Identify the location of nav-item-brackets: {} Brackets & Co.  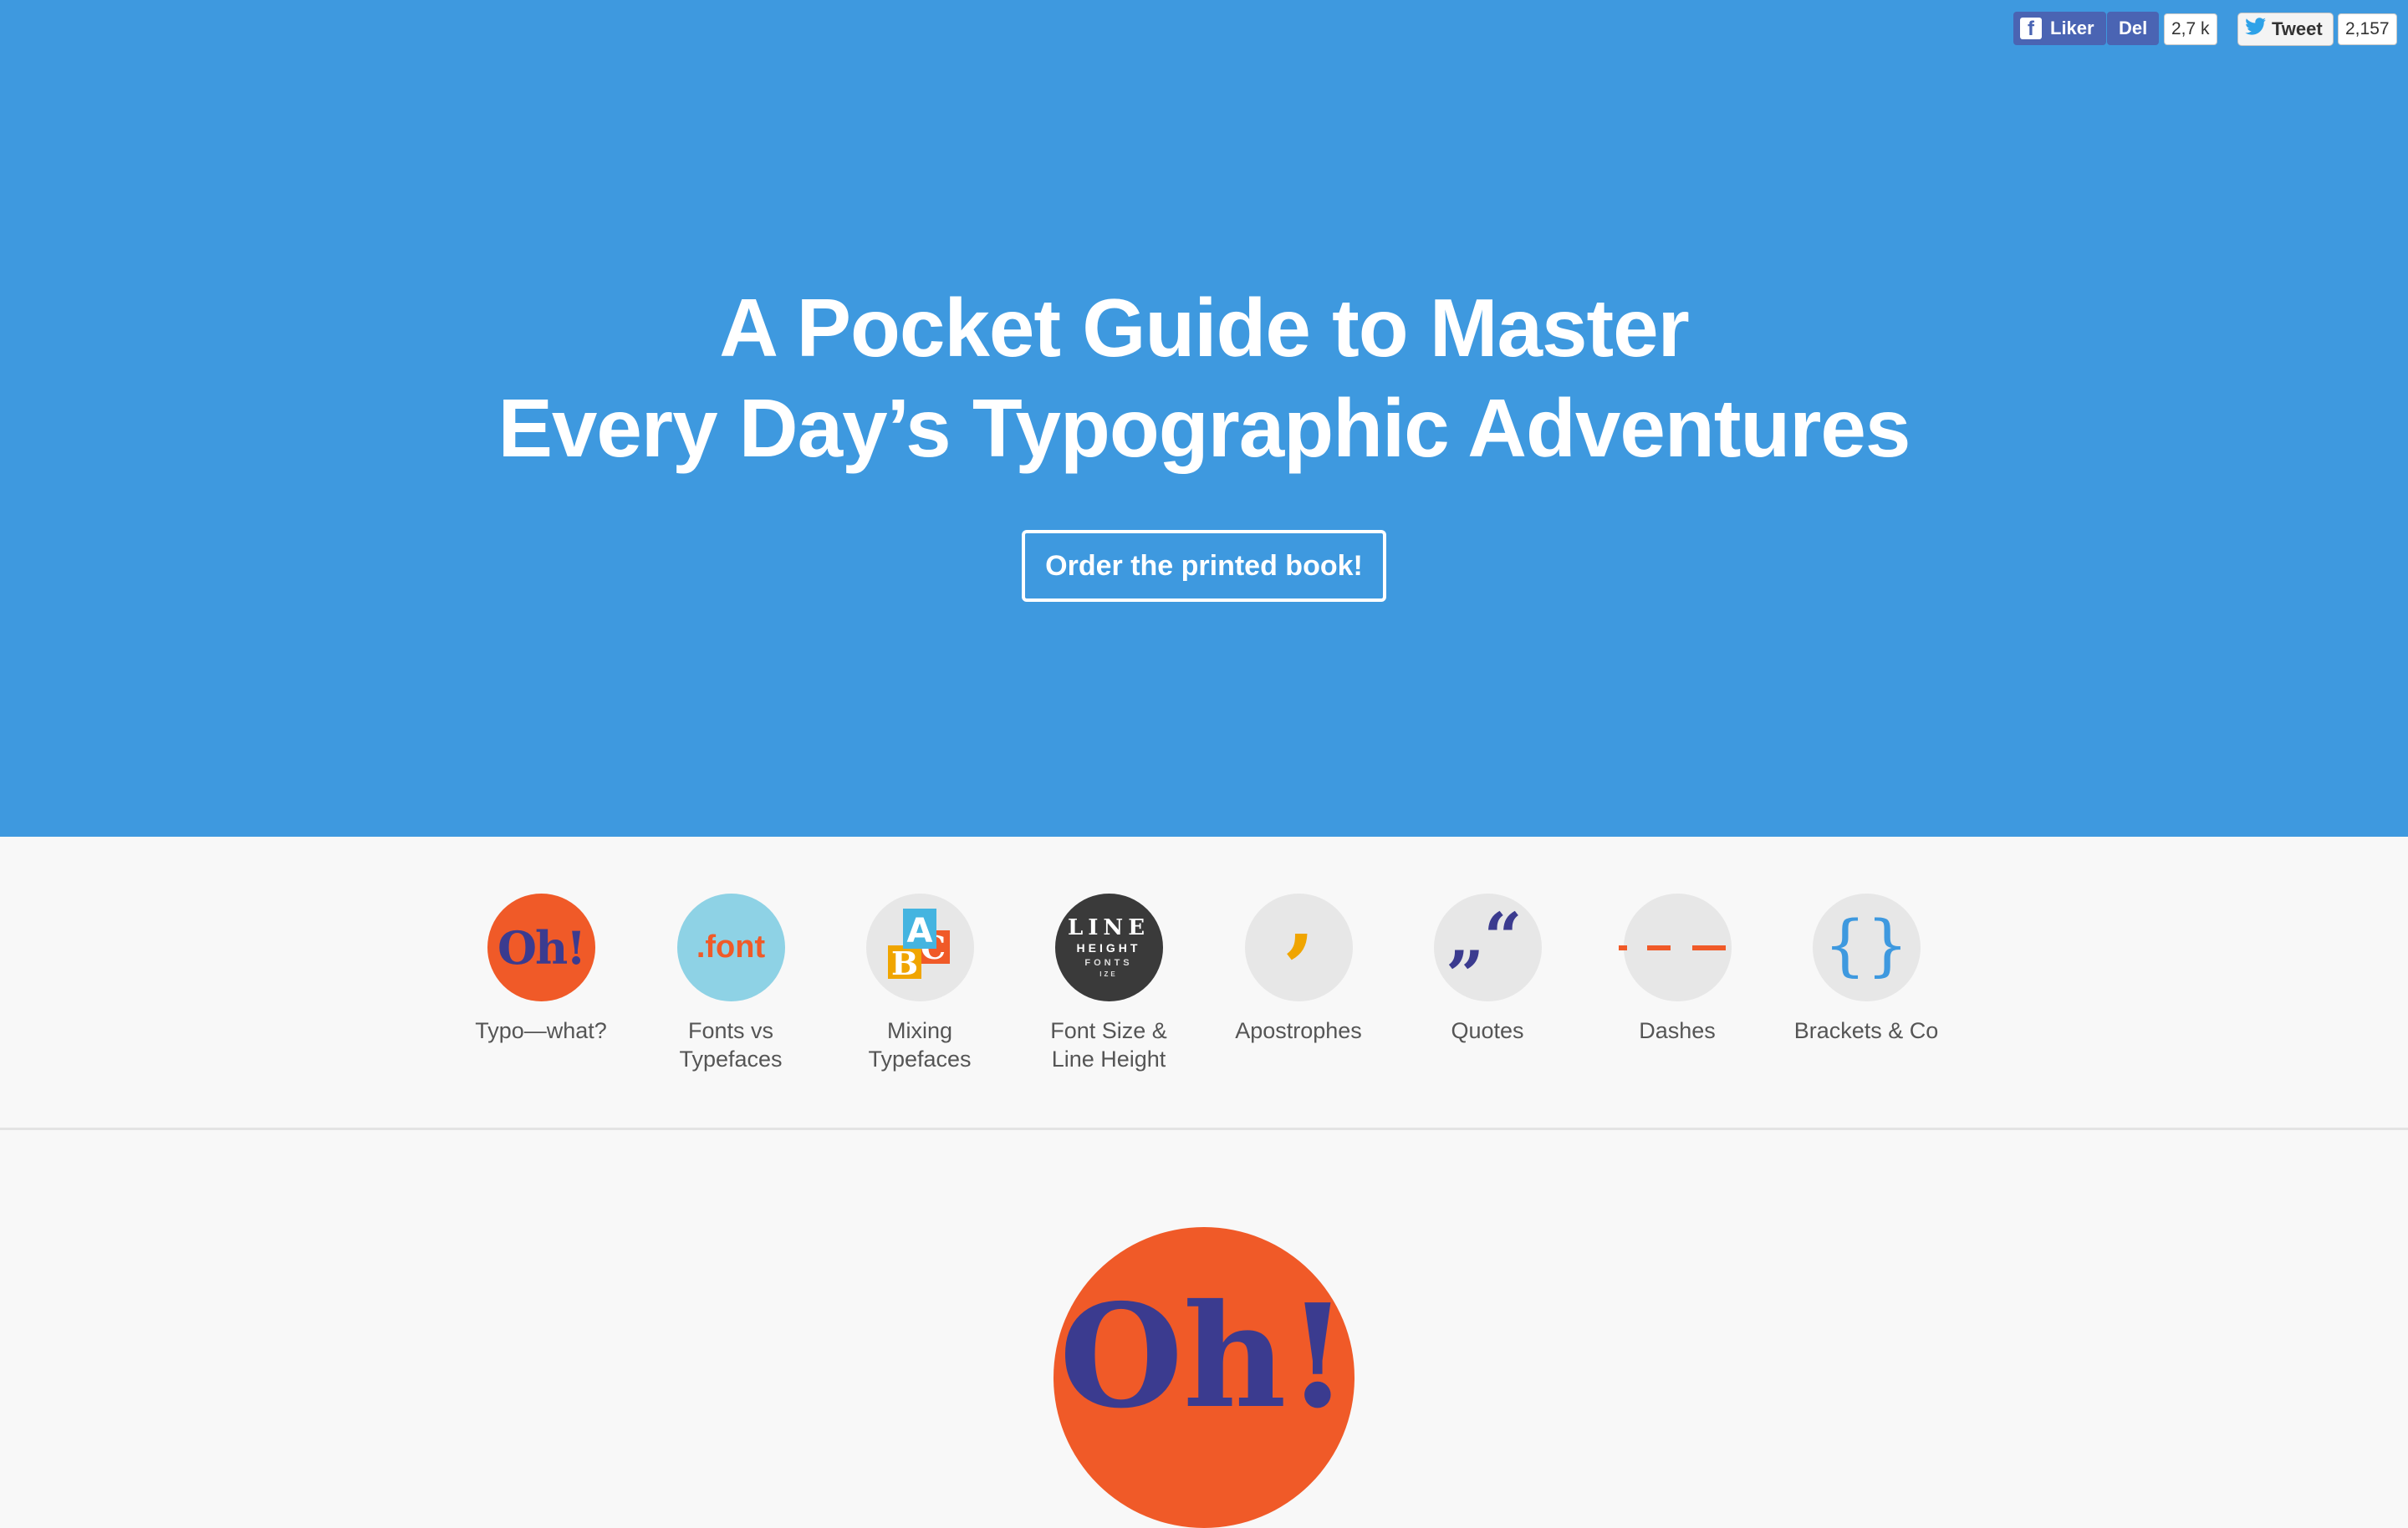
(1866, 969).